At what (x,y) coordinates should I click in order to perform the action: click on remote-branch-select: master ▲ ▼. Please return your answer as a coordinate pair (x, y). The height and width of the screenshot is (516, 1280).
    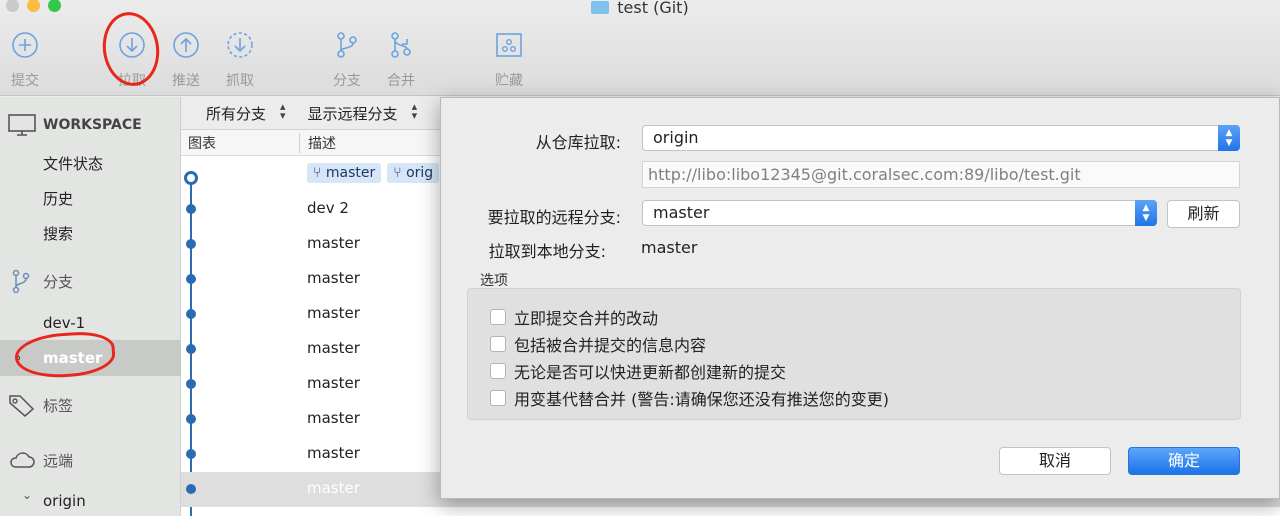
    Looking at the image, I should click on (899, 213).